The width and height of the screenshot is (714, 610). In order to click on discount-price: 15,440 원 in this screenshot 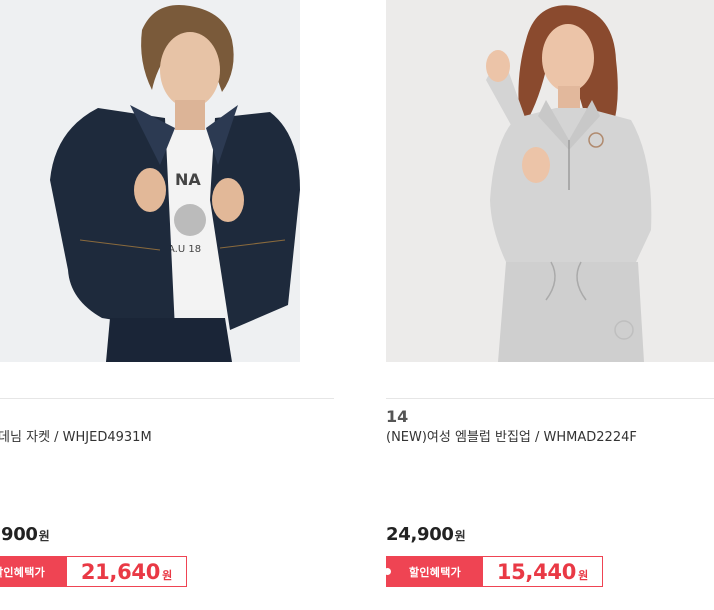, I will do `click(542, 571)`.